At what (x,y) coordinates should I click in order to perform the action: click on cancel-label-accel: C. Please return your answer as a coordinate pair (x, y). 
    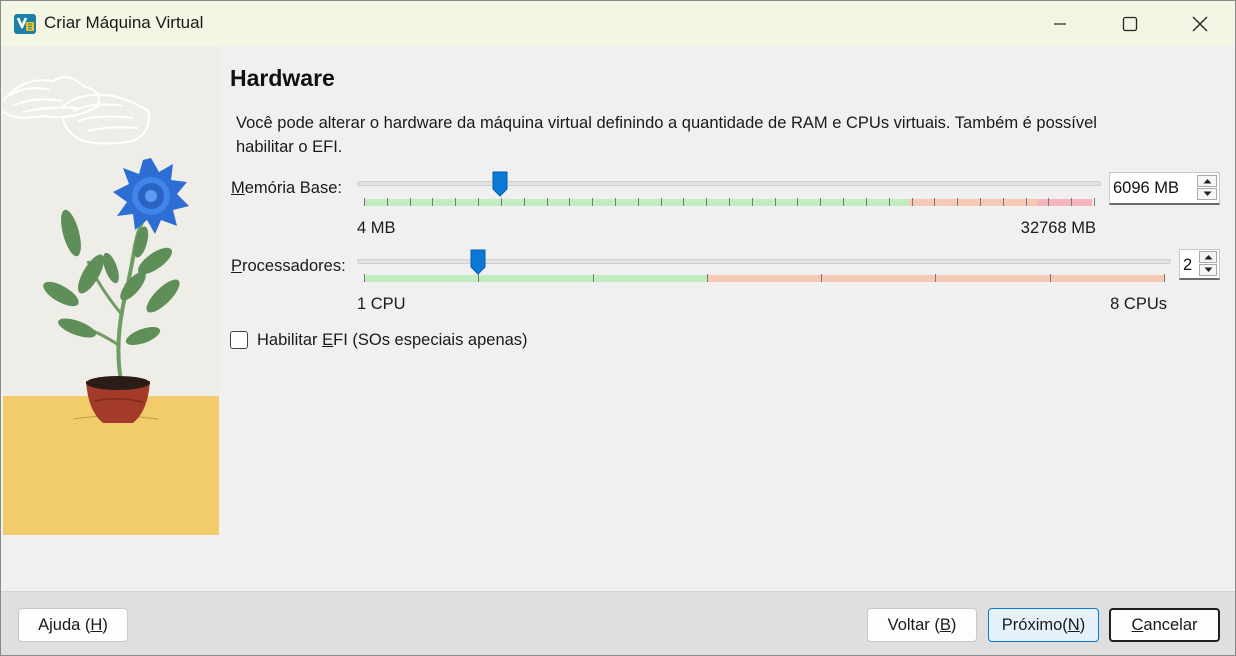
    Looking at the image, I should click on (1137, 624).